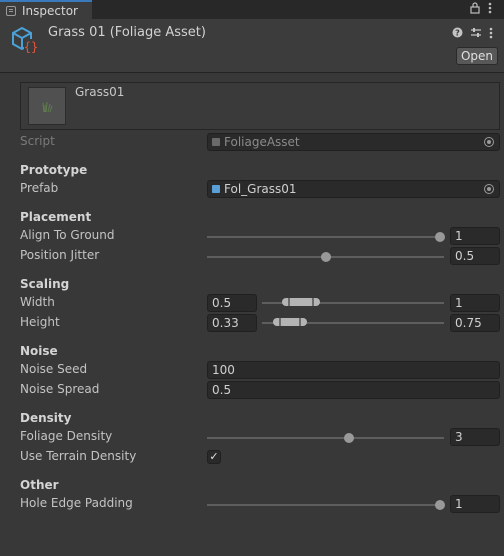 This screenshot has height=556, width=504. What do you see at coordinates (37, 302) in the screenshot?
I see `width-label: Width` at bounding box center [37, 302].